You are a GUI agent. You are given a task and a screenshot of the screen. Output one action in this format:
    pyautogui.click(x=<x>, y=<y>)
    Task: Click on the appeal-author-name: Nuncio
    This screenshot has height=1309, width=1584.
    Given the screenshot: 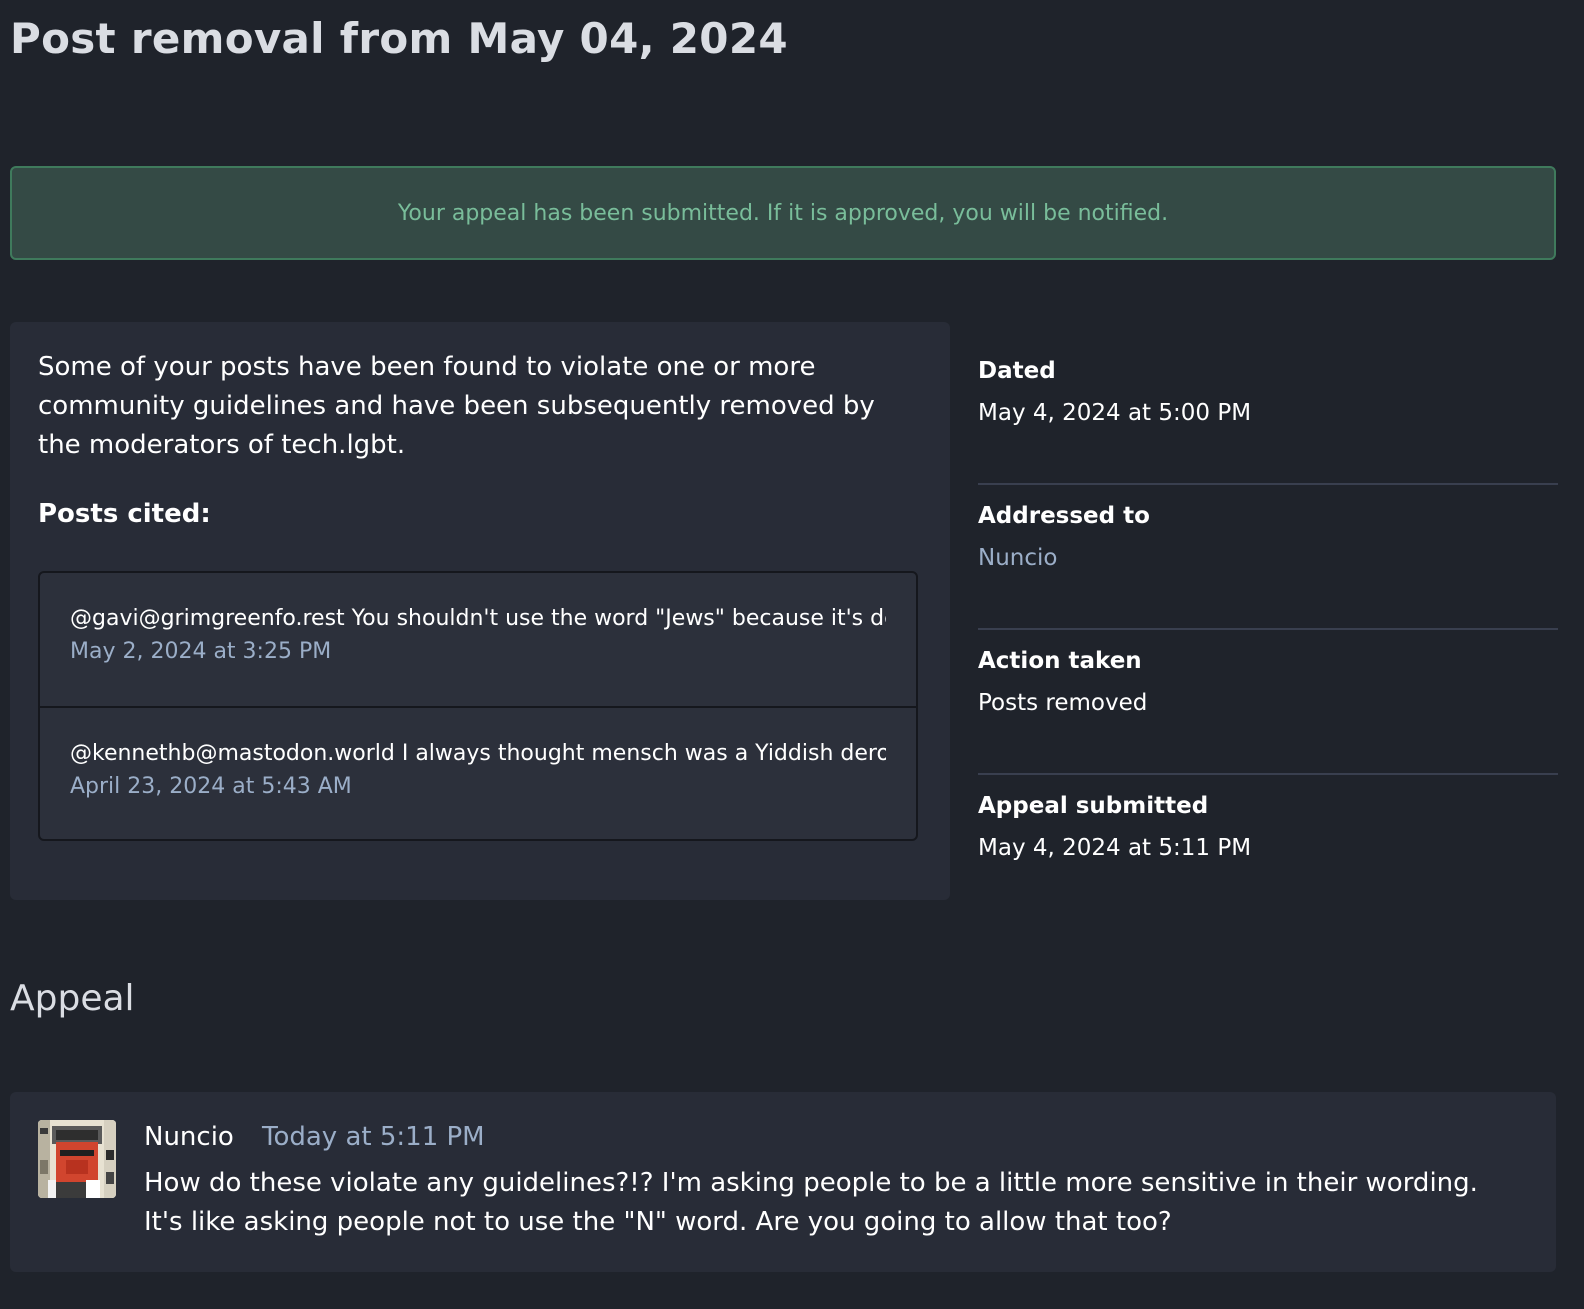 What is the action you would take?
    pyautogui.click(x=189, y=1137)
    